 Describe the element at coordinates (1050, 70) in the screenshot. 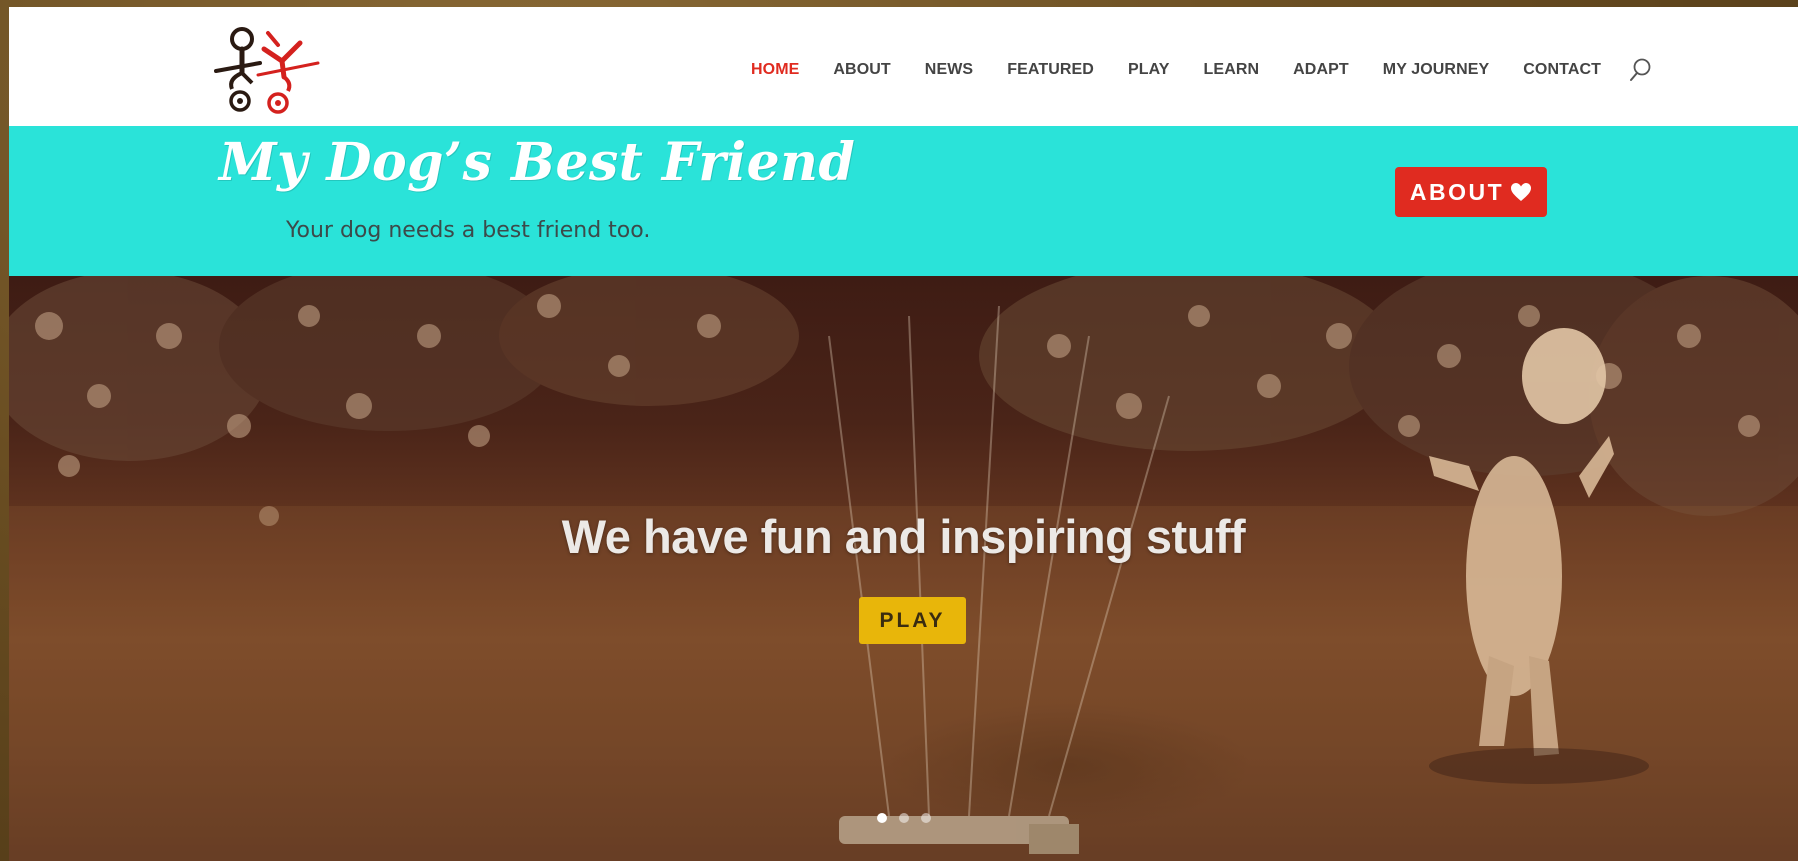

I see `nav-item-featured: FEATURED` at that location.